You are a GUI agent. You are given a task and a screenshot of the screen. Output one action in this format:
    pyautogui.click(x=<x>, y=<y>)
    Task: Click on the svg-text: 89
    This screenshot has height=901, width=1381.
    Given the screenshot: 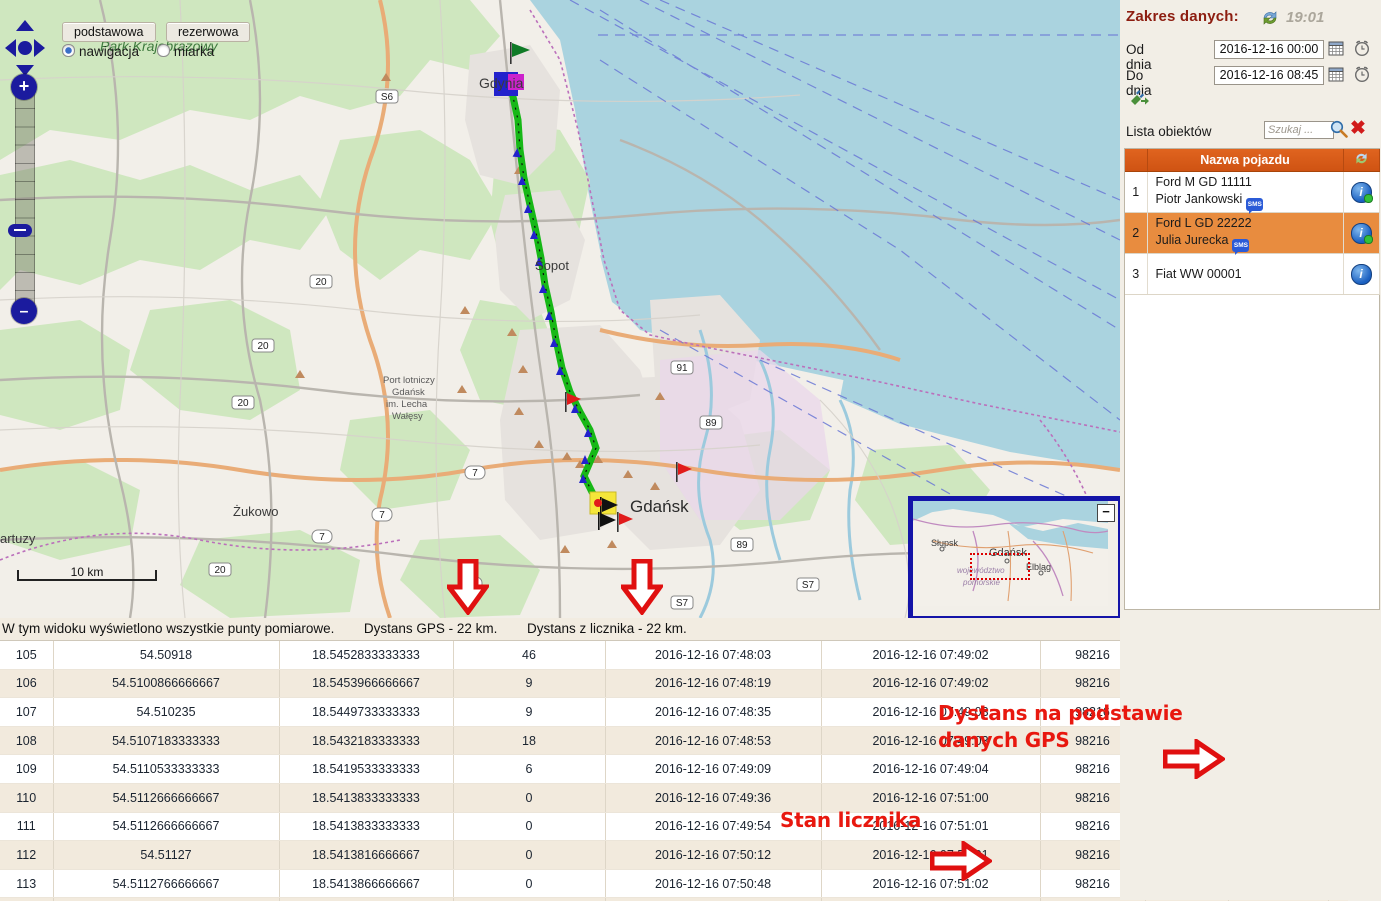 What is the action you would take?
    pyautogui.click(x=711, y=423)
    